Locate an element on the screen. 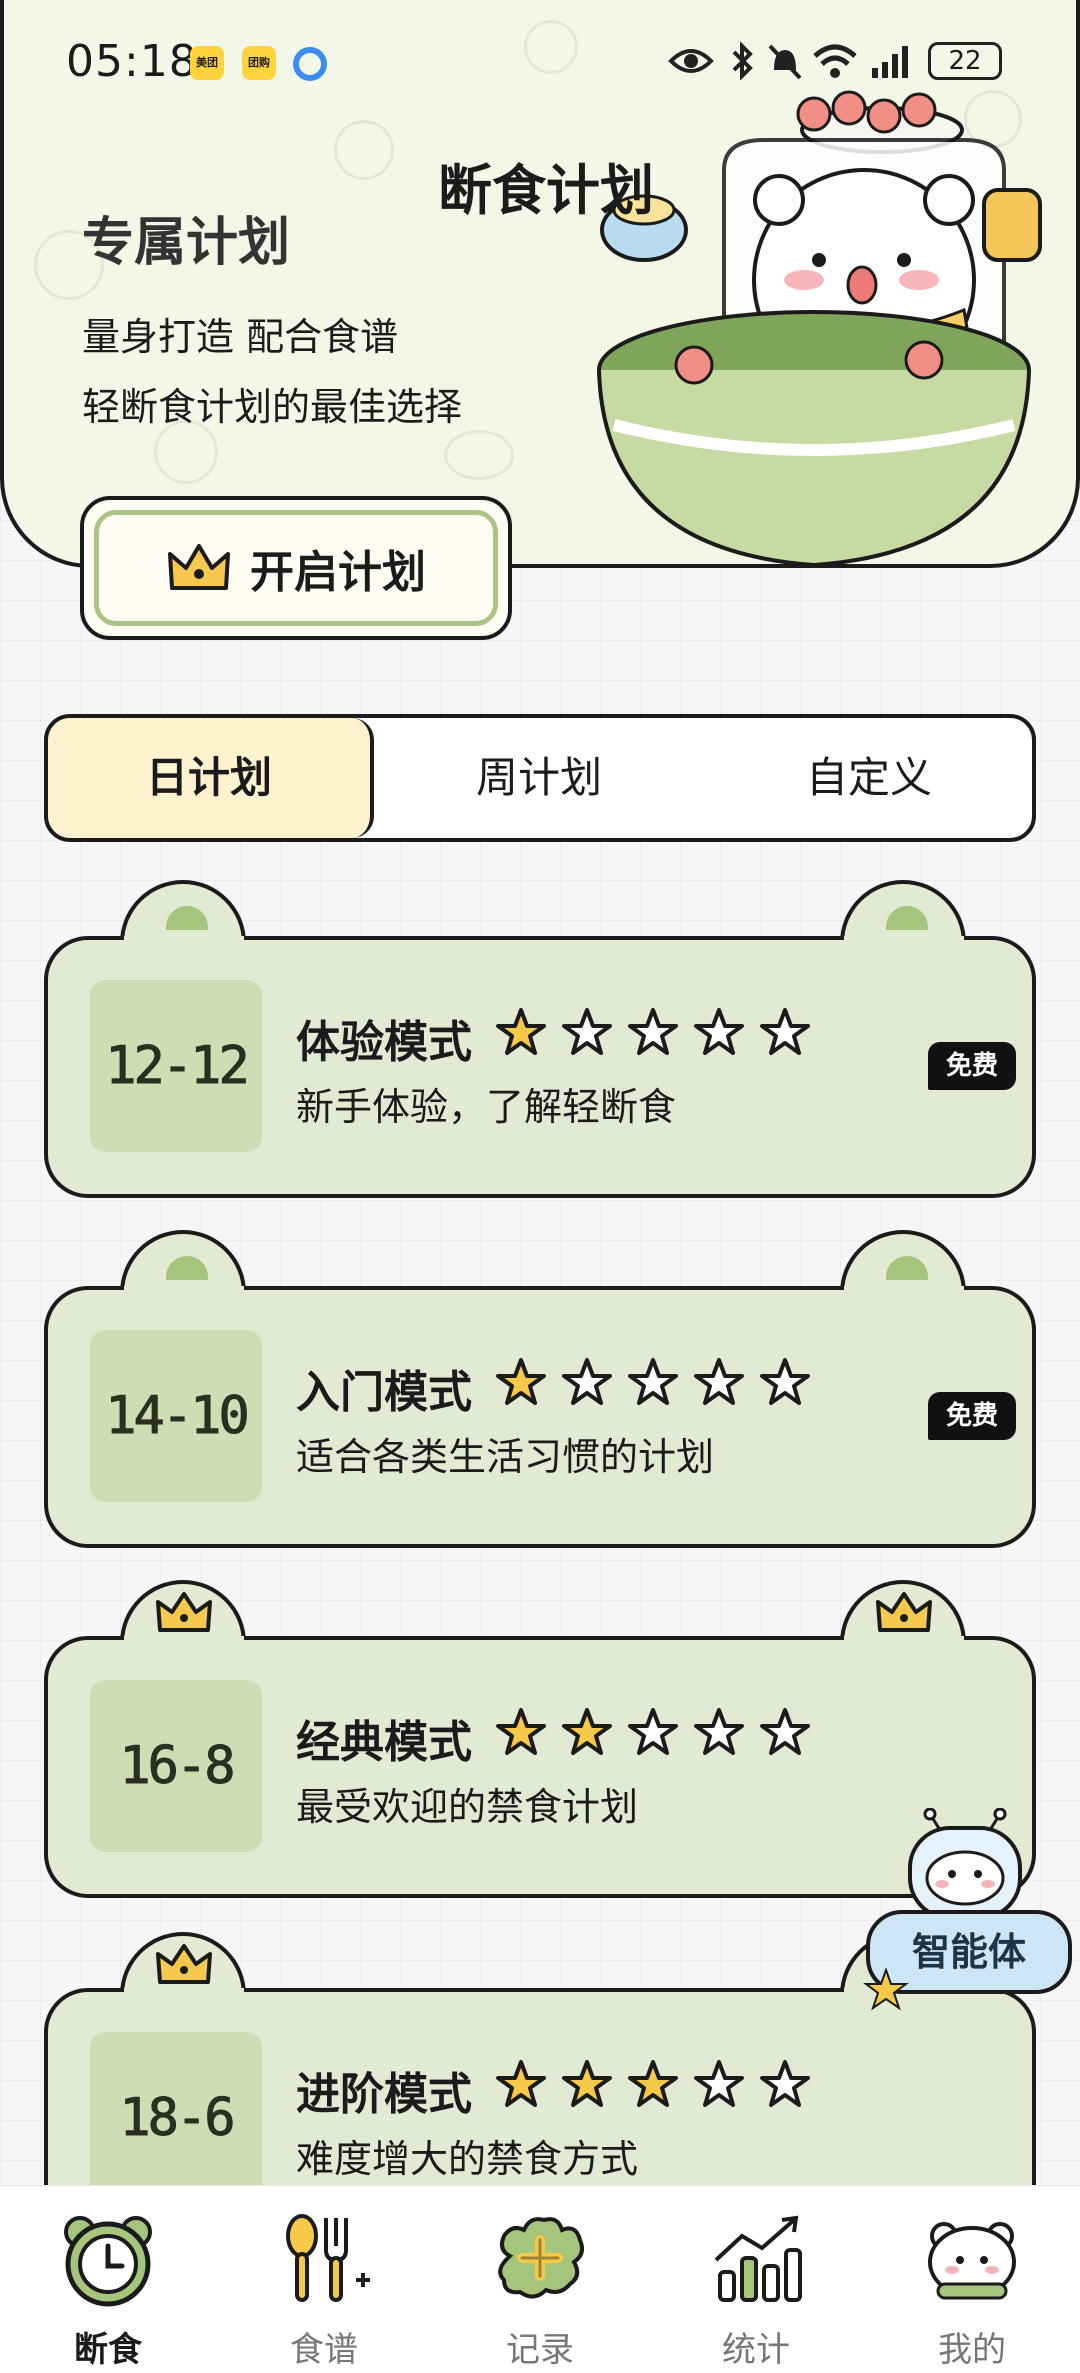 The image size is (1080, 2373). chart-icon is located at coordinates (758, 2258).